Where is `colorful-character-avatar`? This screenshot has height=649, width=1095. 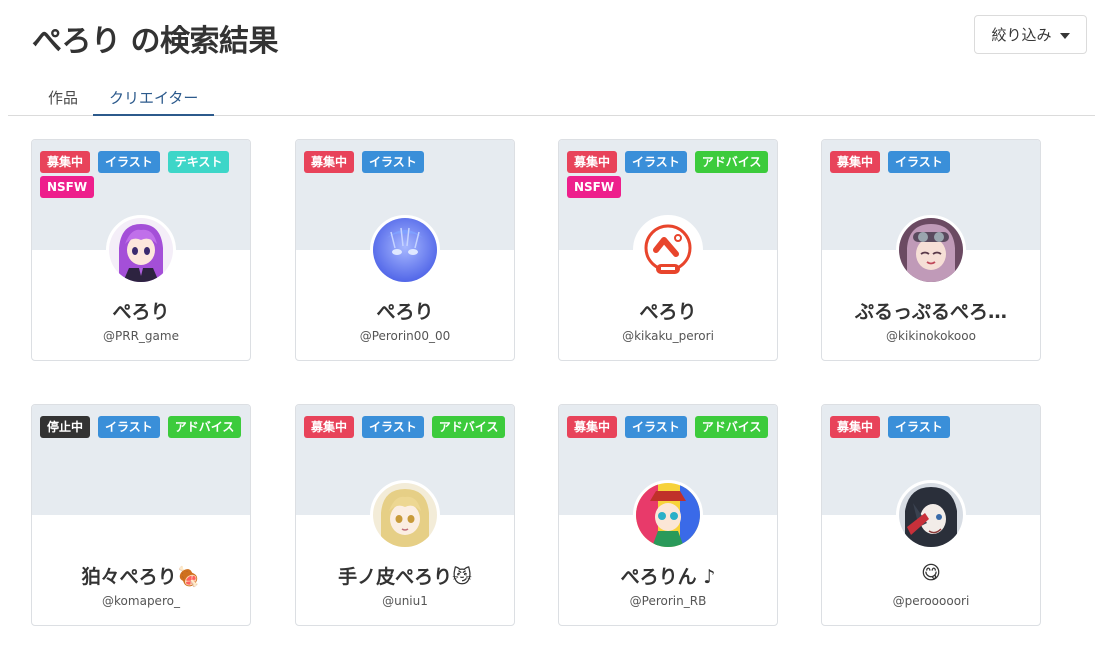
colorful-character-avatar is located at coordinates (668, 515).